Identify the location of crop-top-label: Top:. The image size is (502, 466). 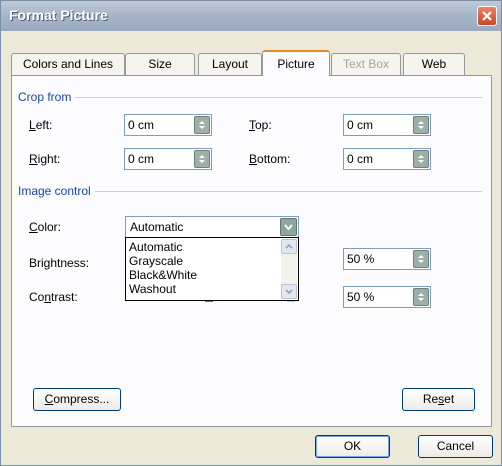
(260, 125).